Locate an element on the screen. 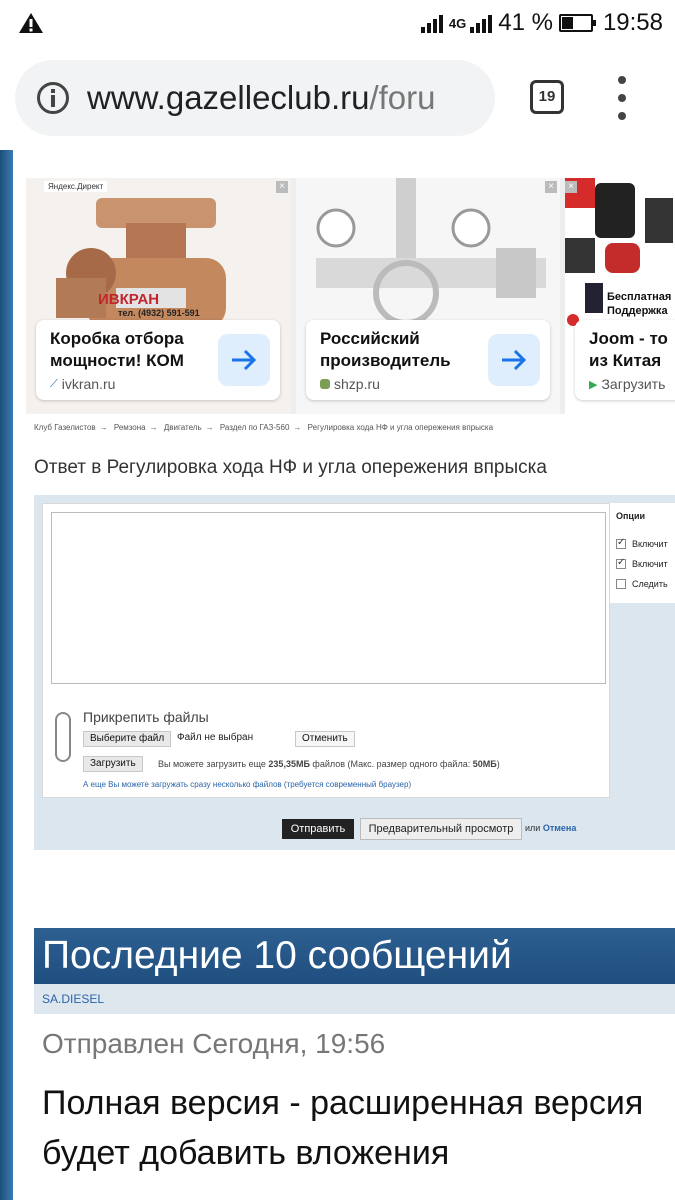  option-follow: Следить is located at coordinates (642, 584).